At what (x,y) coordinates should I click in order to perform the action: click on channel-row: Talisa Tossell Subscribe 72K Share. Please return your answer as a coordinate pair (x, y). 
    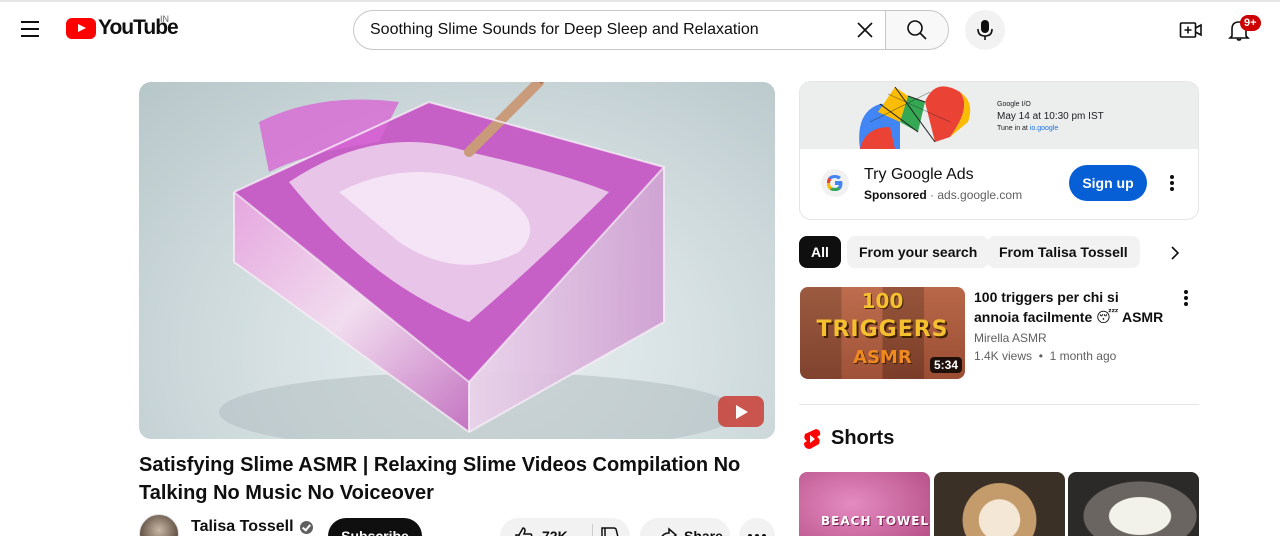
    Looking at the image, I should click on (459, 525).